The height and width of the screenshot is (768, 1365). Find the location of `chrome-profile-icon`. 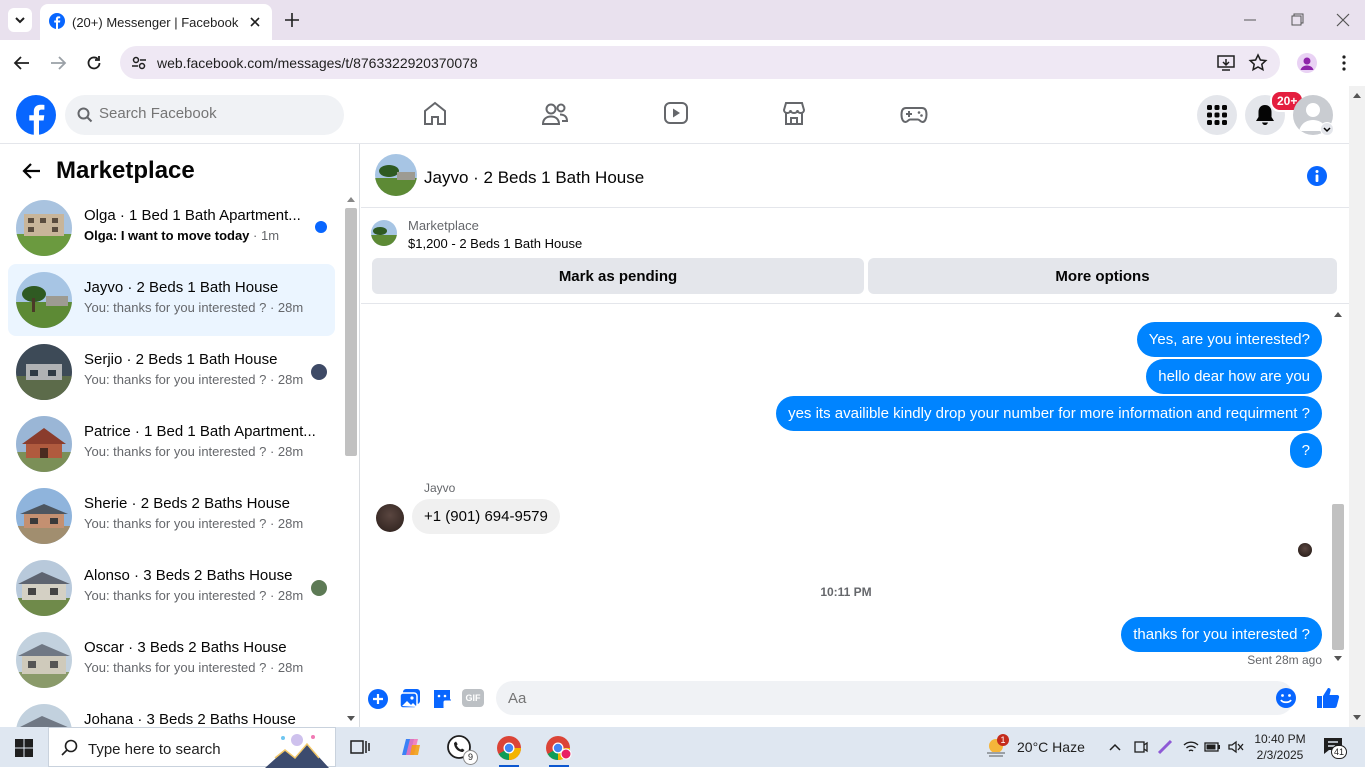

chrome-profile-icon is located at coordinates (559, 748).